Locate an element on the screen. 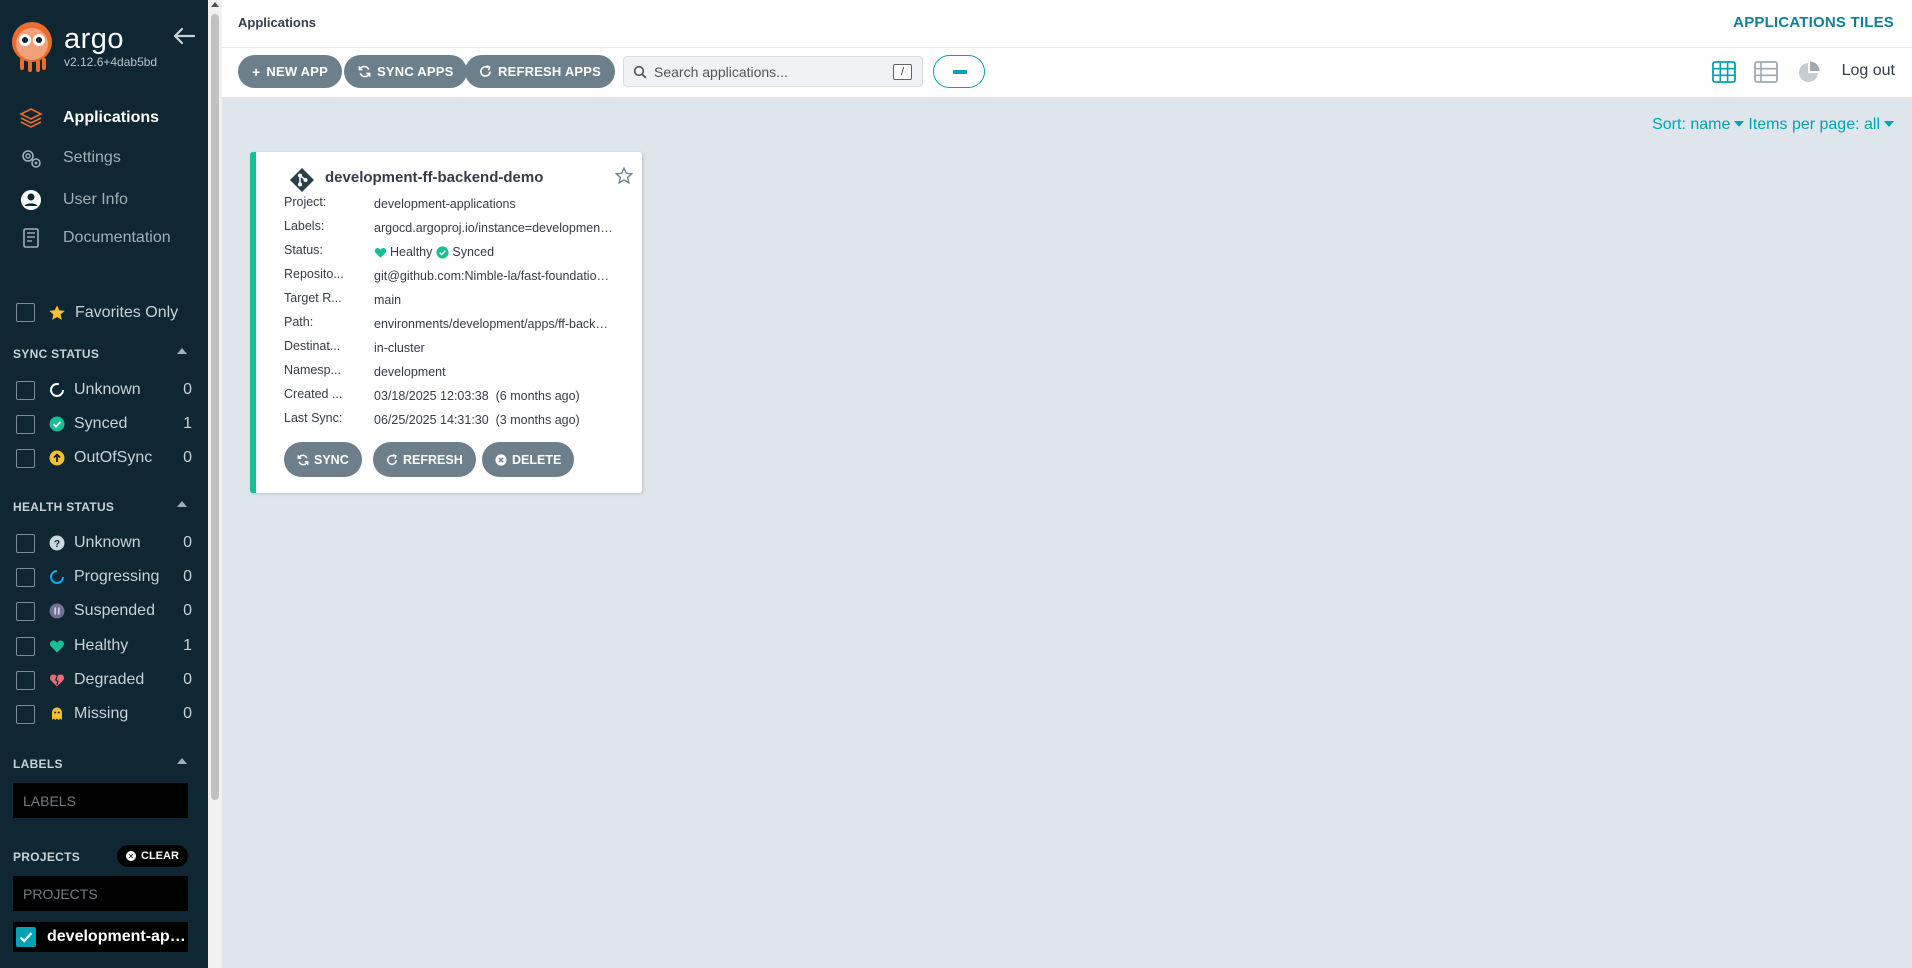  favorite-star-icon is located at coordinates (624, 176).